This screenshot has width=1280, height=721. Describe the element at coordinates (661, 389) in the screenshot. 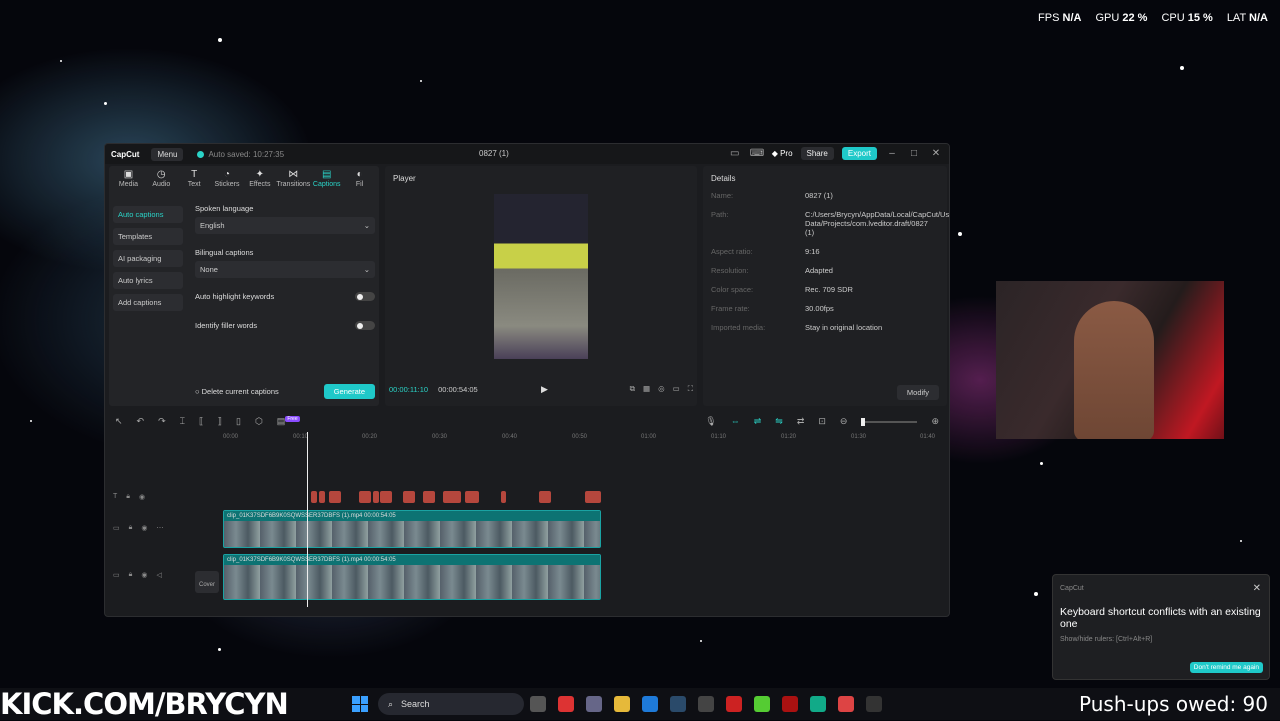

I see `snapshot-icon: ◎` at that location.